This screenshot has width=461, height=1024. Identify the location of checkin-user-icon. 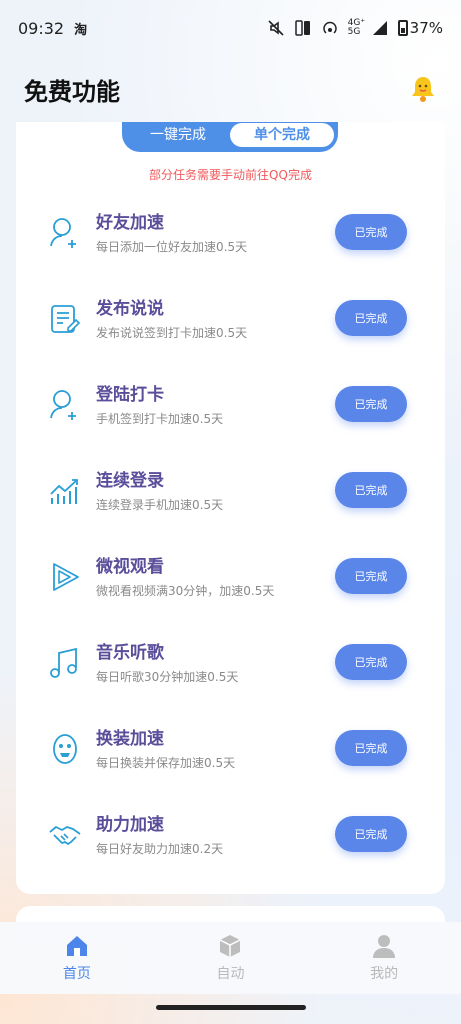
(63, 405).